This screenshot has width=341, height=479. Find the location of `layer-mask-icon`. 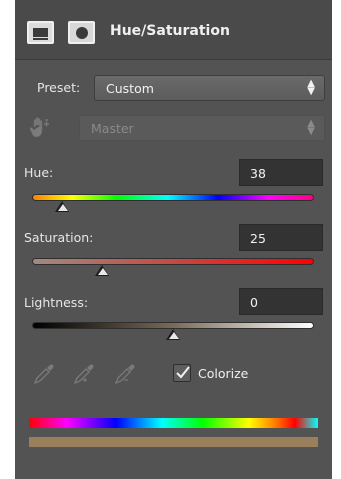

layer-mask-icon is located at coordinates (81, 32).